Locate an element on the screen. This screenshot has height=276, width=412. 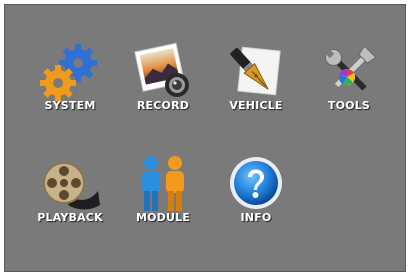
menu-item-vehicle-label: VEHICLE is located at coordinates (256, 105).